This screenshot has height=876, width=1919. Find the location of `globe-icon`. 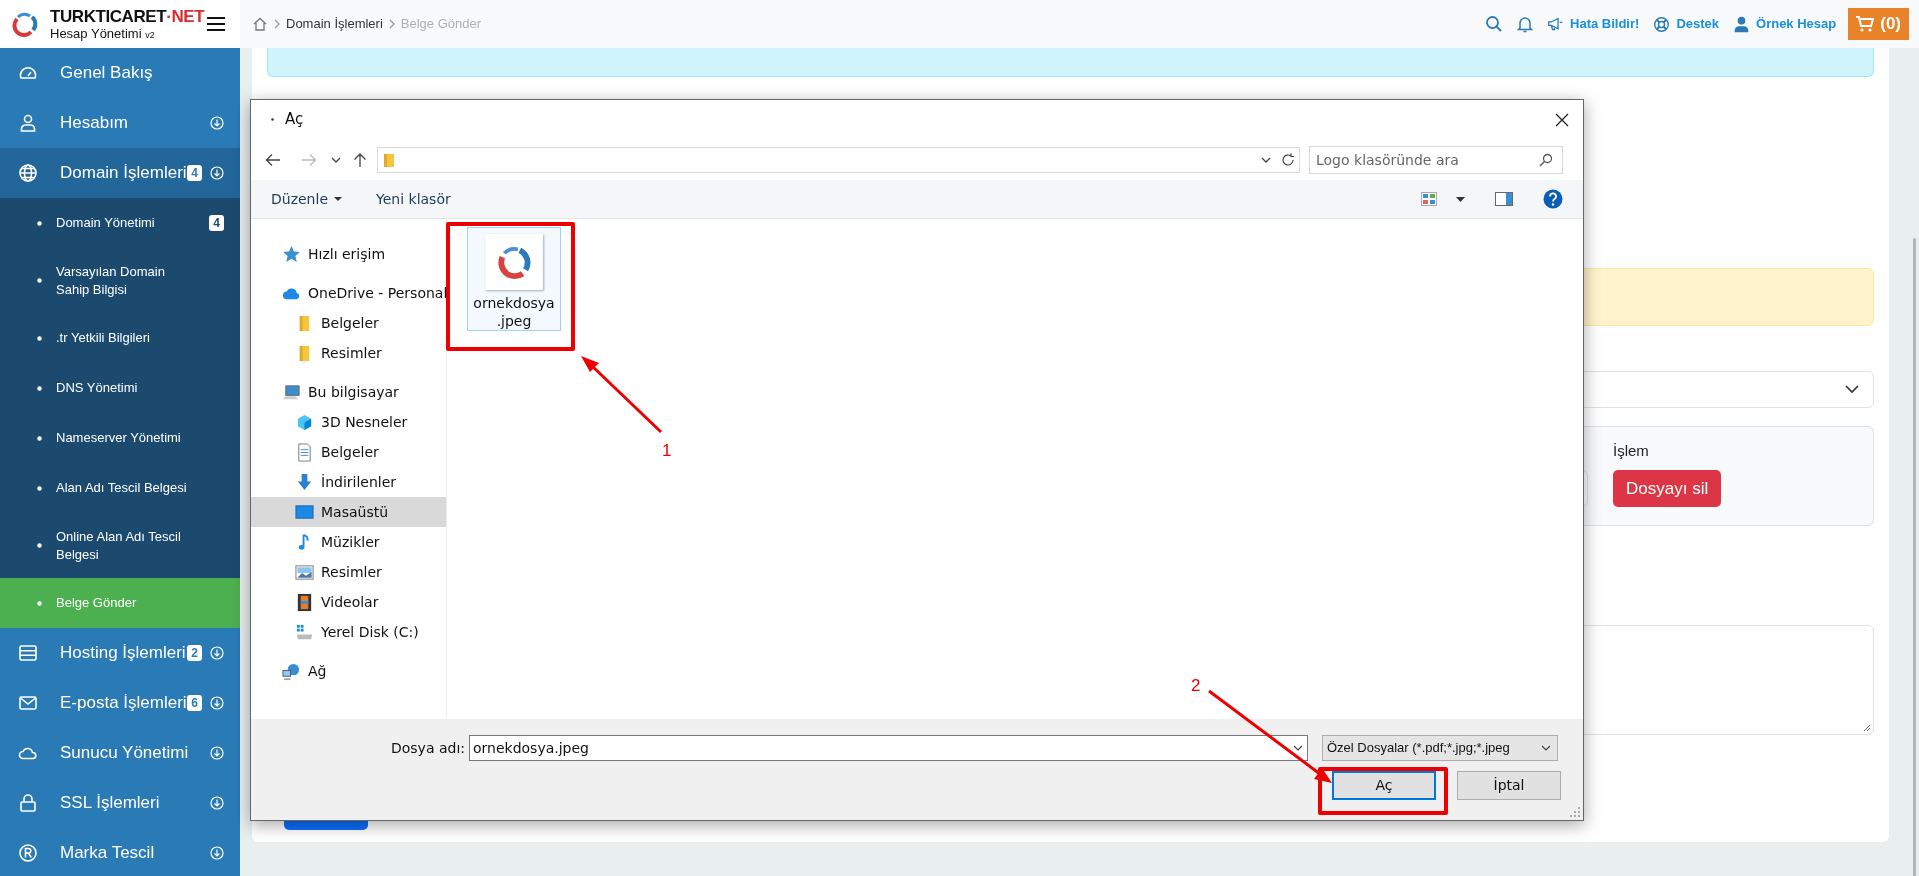

globe-icon is located at coordinates (28, 173).